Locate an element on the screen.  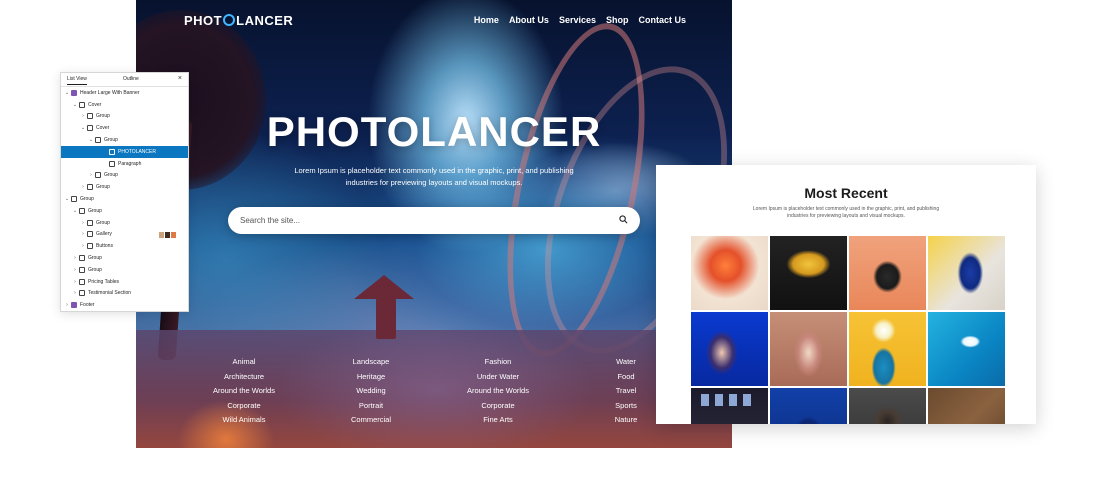
category-link: Fine Arts is located at coordinates (498, 420).